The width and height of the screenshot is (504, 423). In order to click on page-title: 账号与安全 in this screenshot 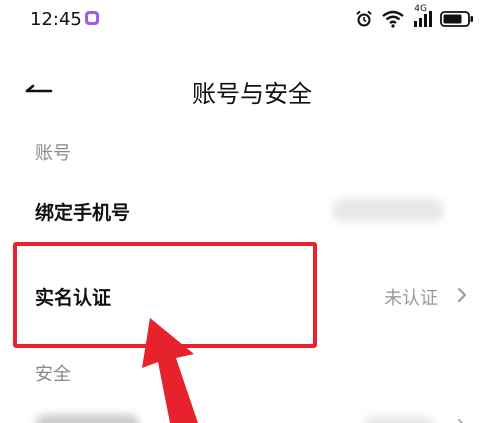, I will do `click(252, 94)`.